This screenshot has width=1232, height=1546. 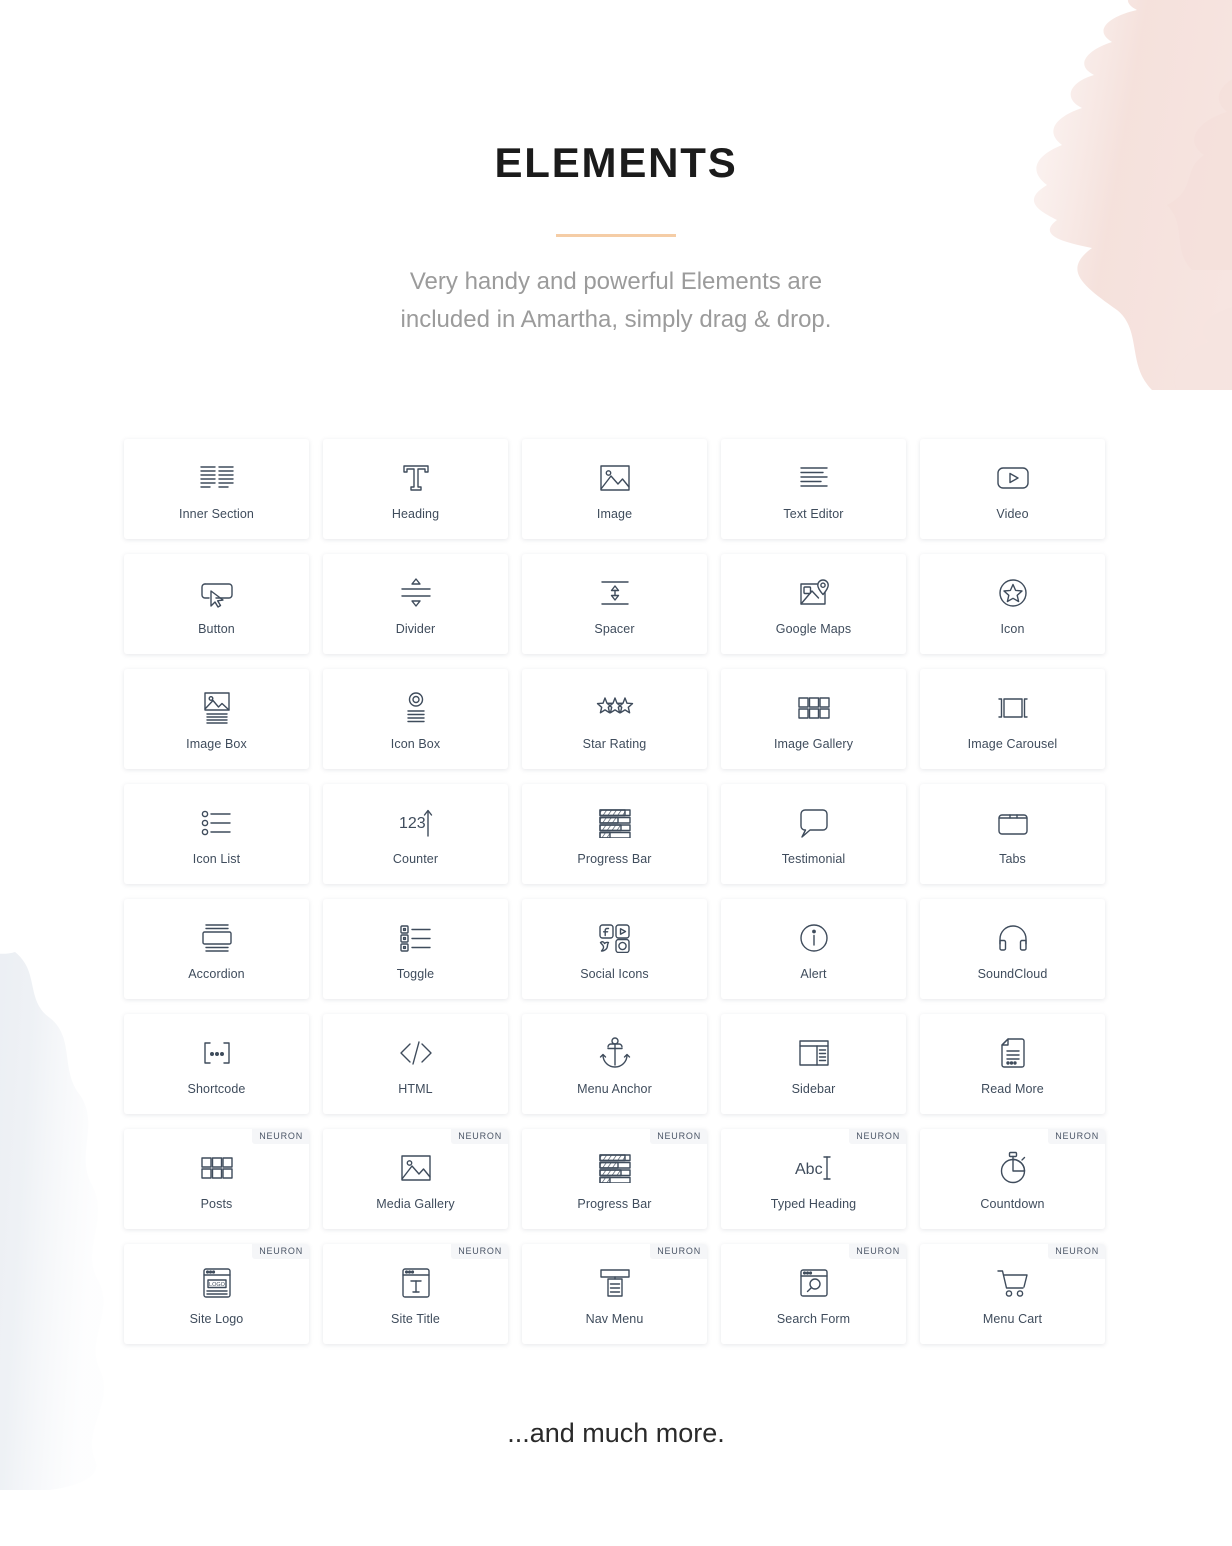 What do you see at coordinates (412, 823) in the screenshot?
I see `svg-text: 123` at bounding box center [412, 823].